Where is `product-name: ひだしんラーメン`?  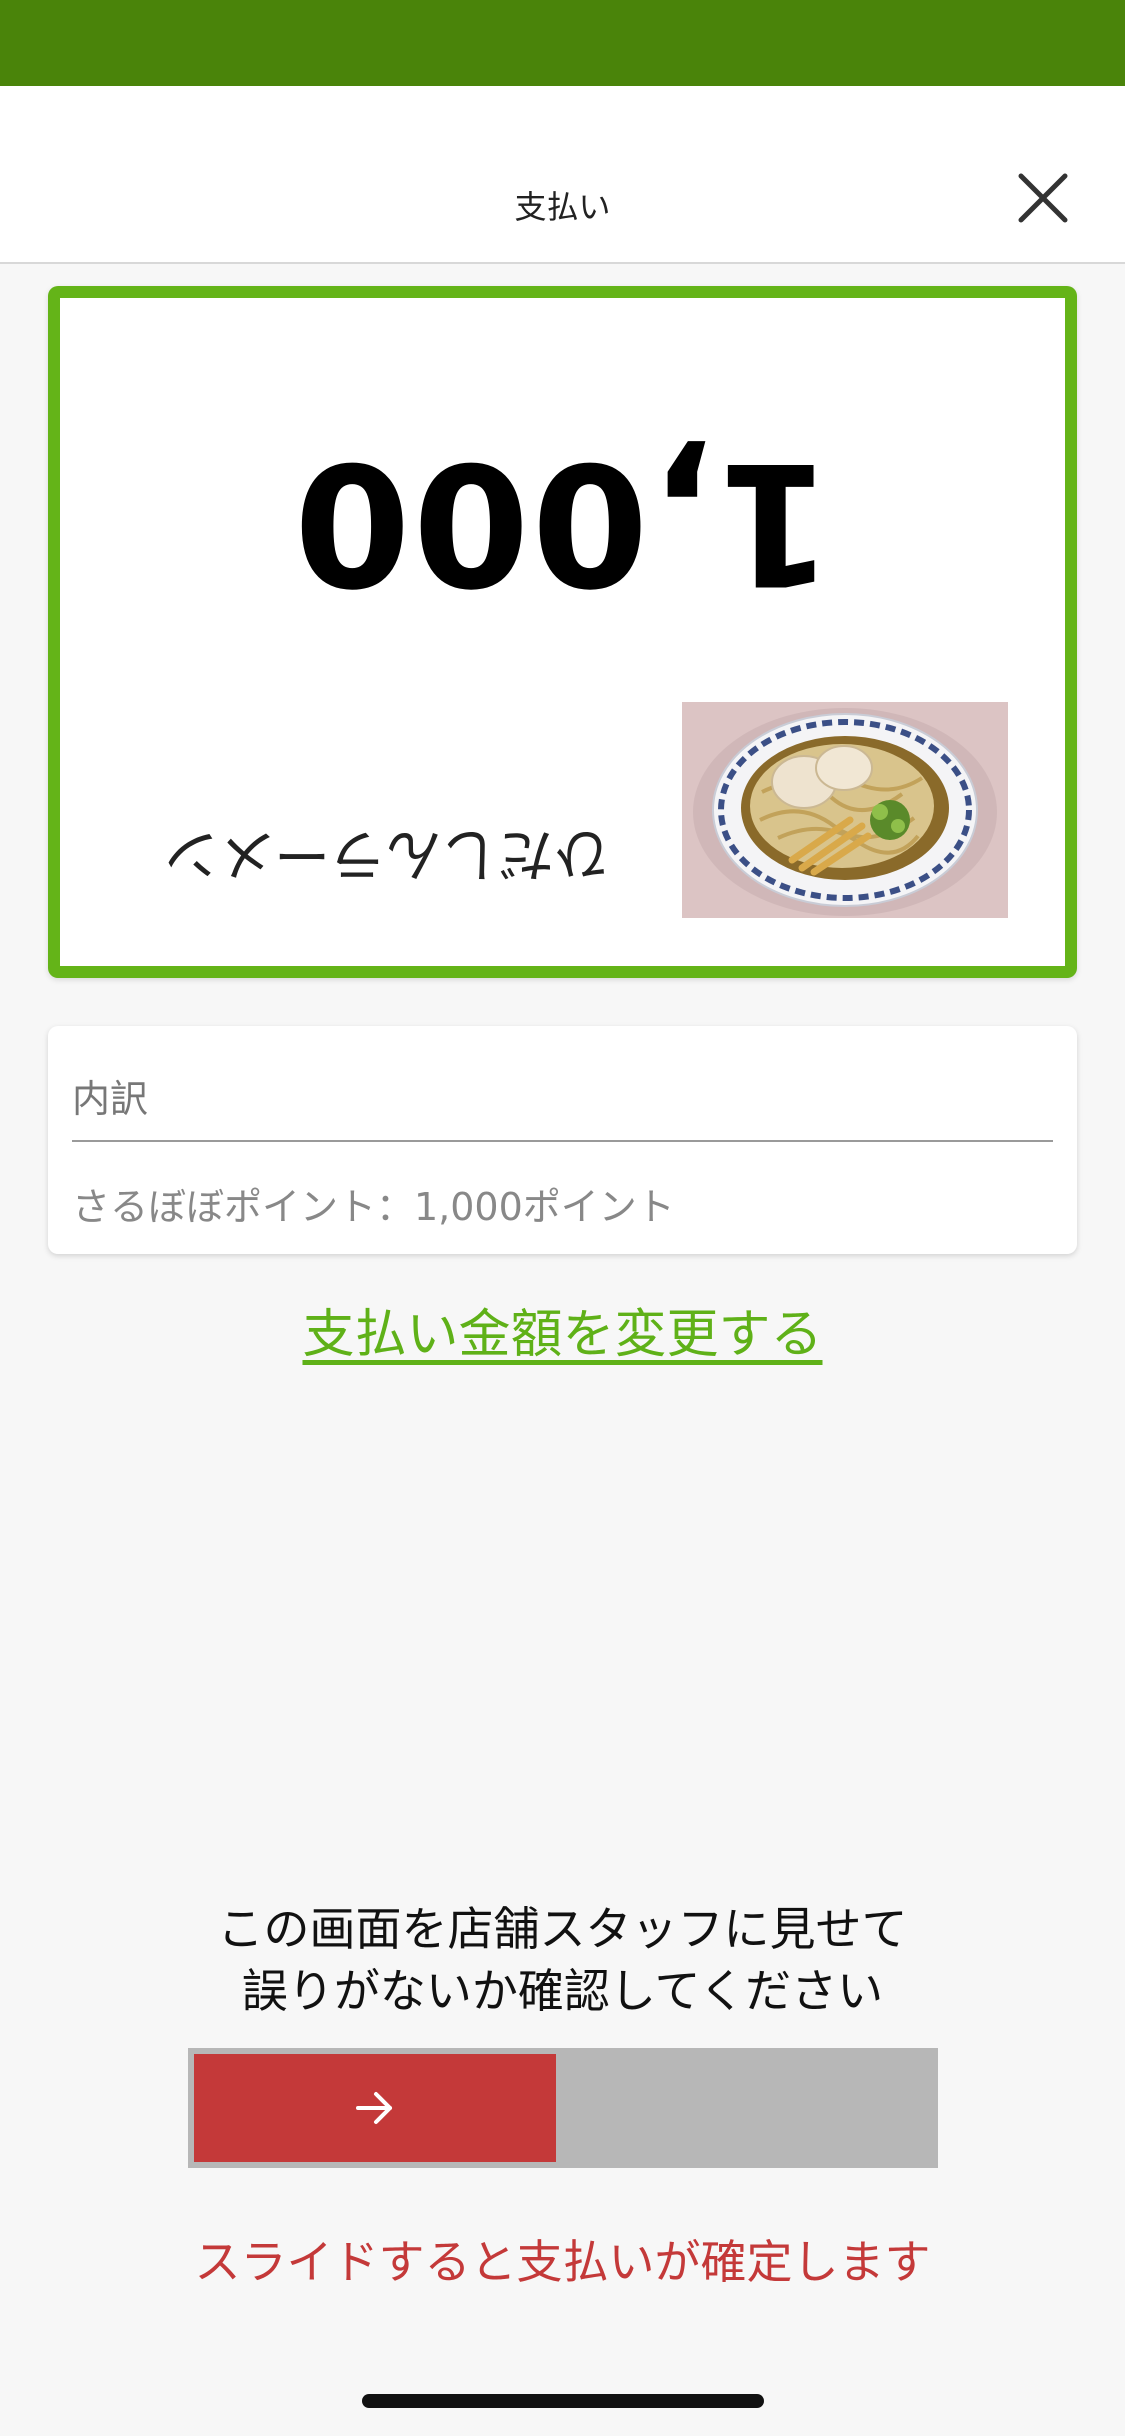
product-name: ひだしんラーメン is located at coordinates (387, 853).